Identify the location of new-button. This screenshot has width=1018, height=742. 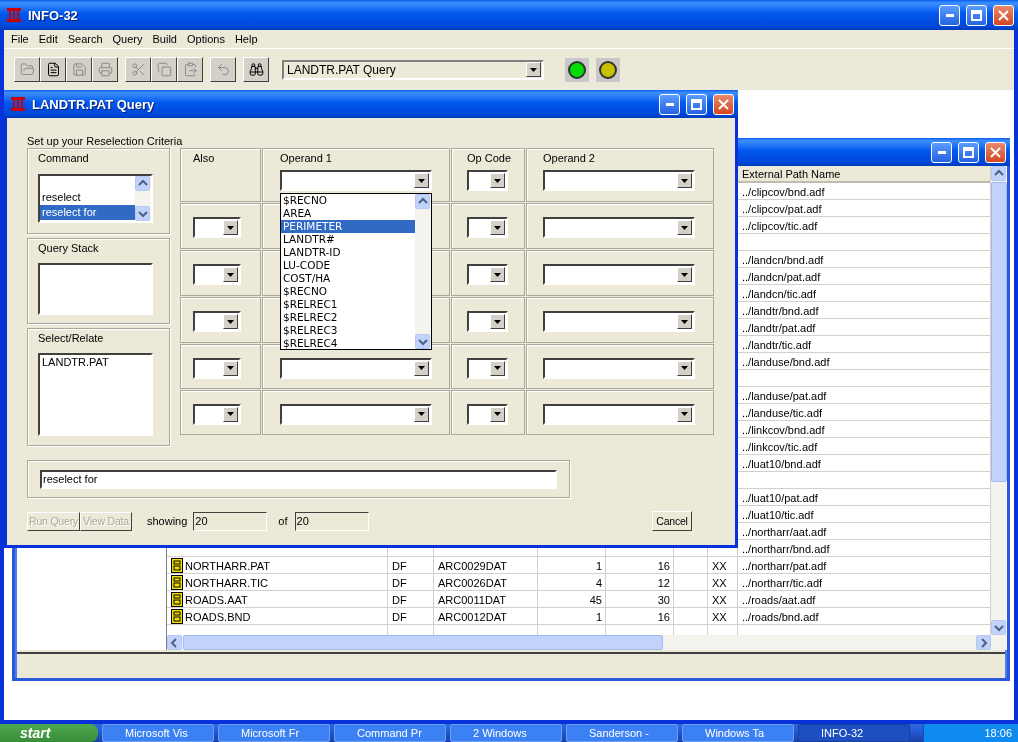
(53, 69).